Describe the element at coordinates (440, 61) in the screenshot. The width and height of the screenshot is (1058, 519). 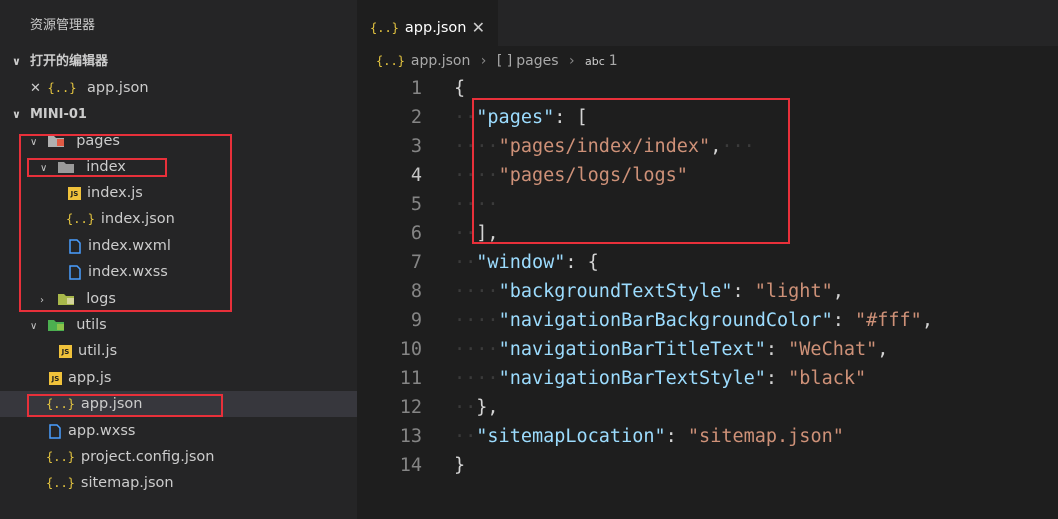
I see `breadcrumb-file: app.json` at that location.